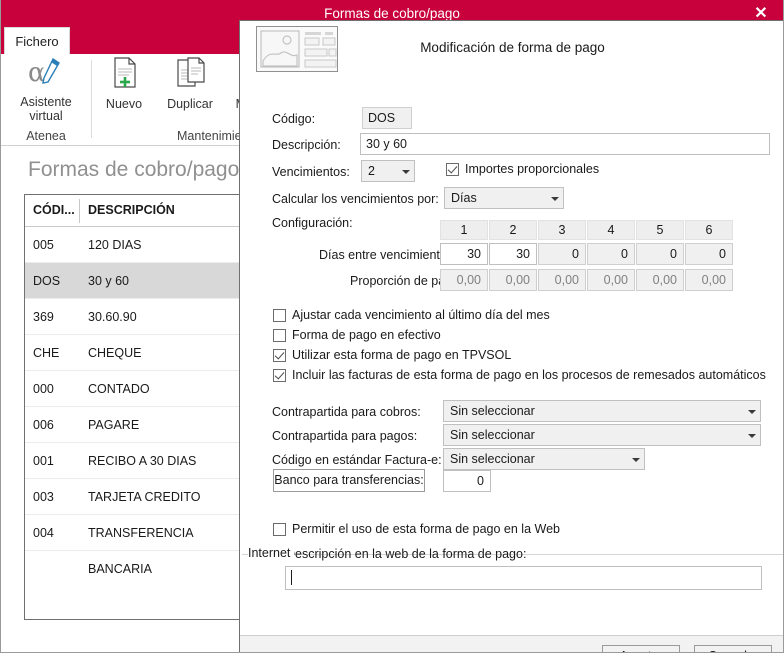  What do you see at coordinates (159, 210) in the screenshot?
I see `column-header-descripcion: DESCRIPCIÓN` at bounding box center [159, 210].